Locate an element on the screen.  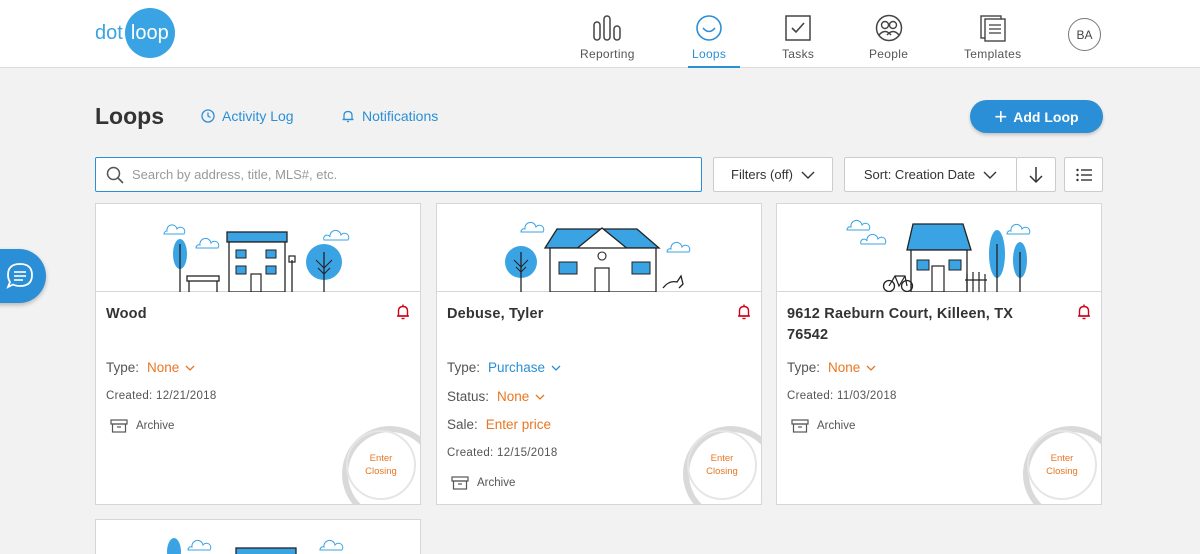
nav-people: People is located at coordinates (888, 37).